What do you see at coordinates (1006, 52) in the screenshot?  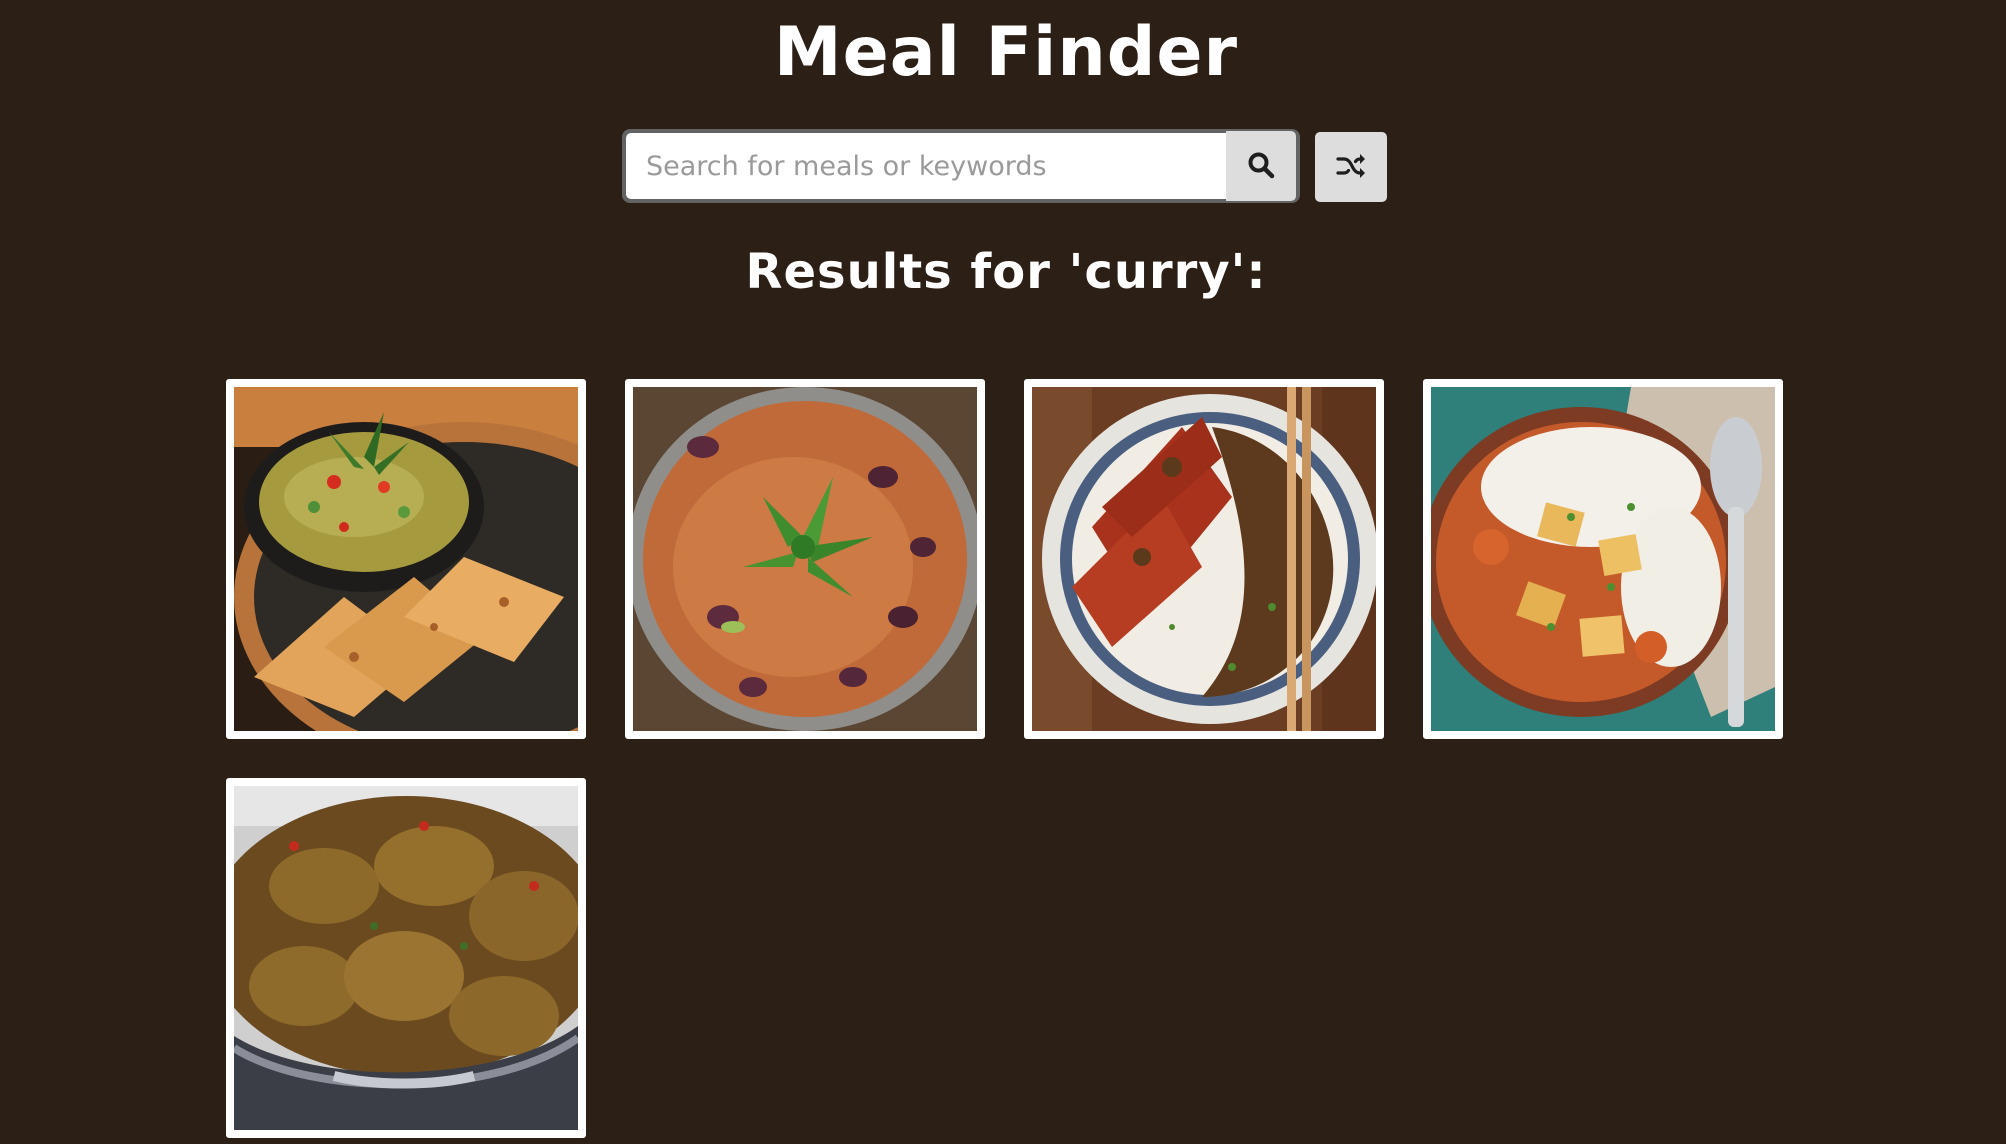 I see `page-title: Meal Finder` at bounding box center [1006, 52].